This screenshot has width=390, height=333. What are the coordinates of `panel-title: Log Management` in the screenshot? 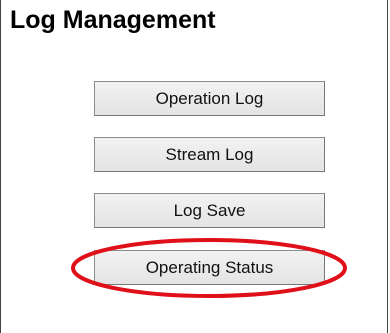 It's located at (113, 20).